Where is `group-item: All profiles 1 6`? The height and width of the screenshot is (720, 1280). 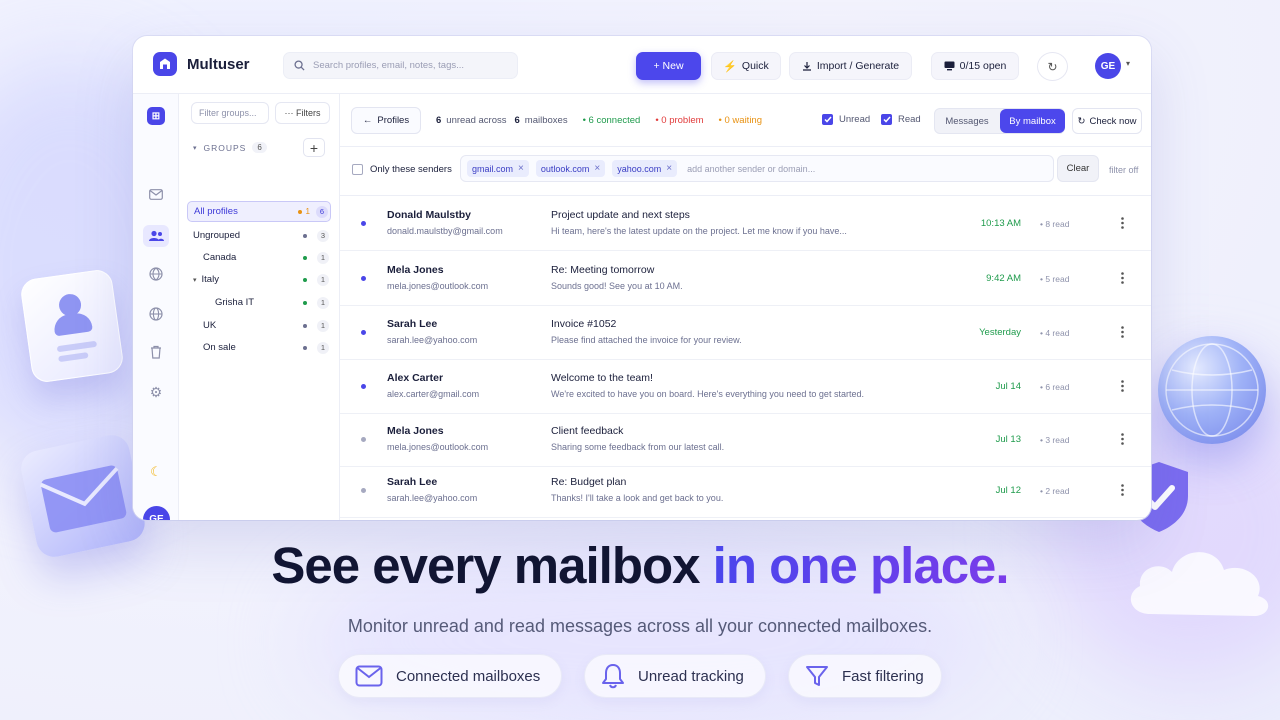
group-item: All profiles 1 6 is located at coordinates (259, 211).